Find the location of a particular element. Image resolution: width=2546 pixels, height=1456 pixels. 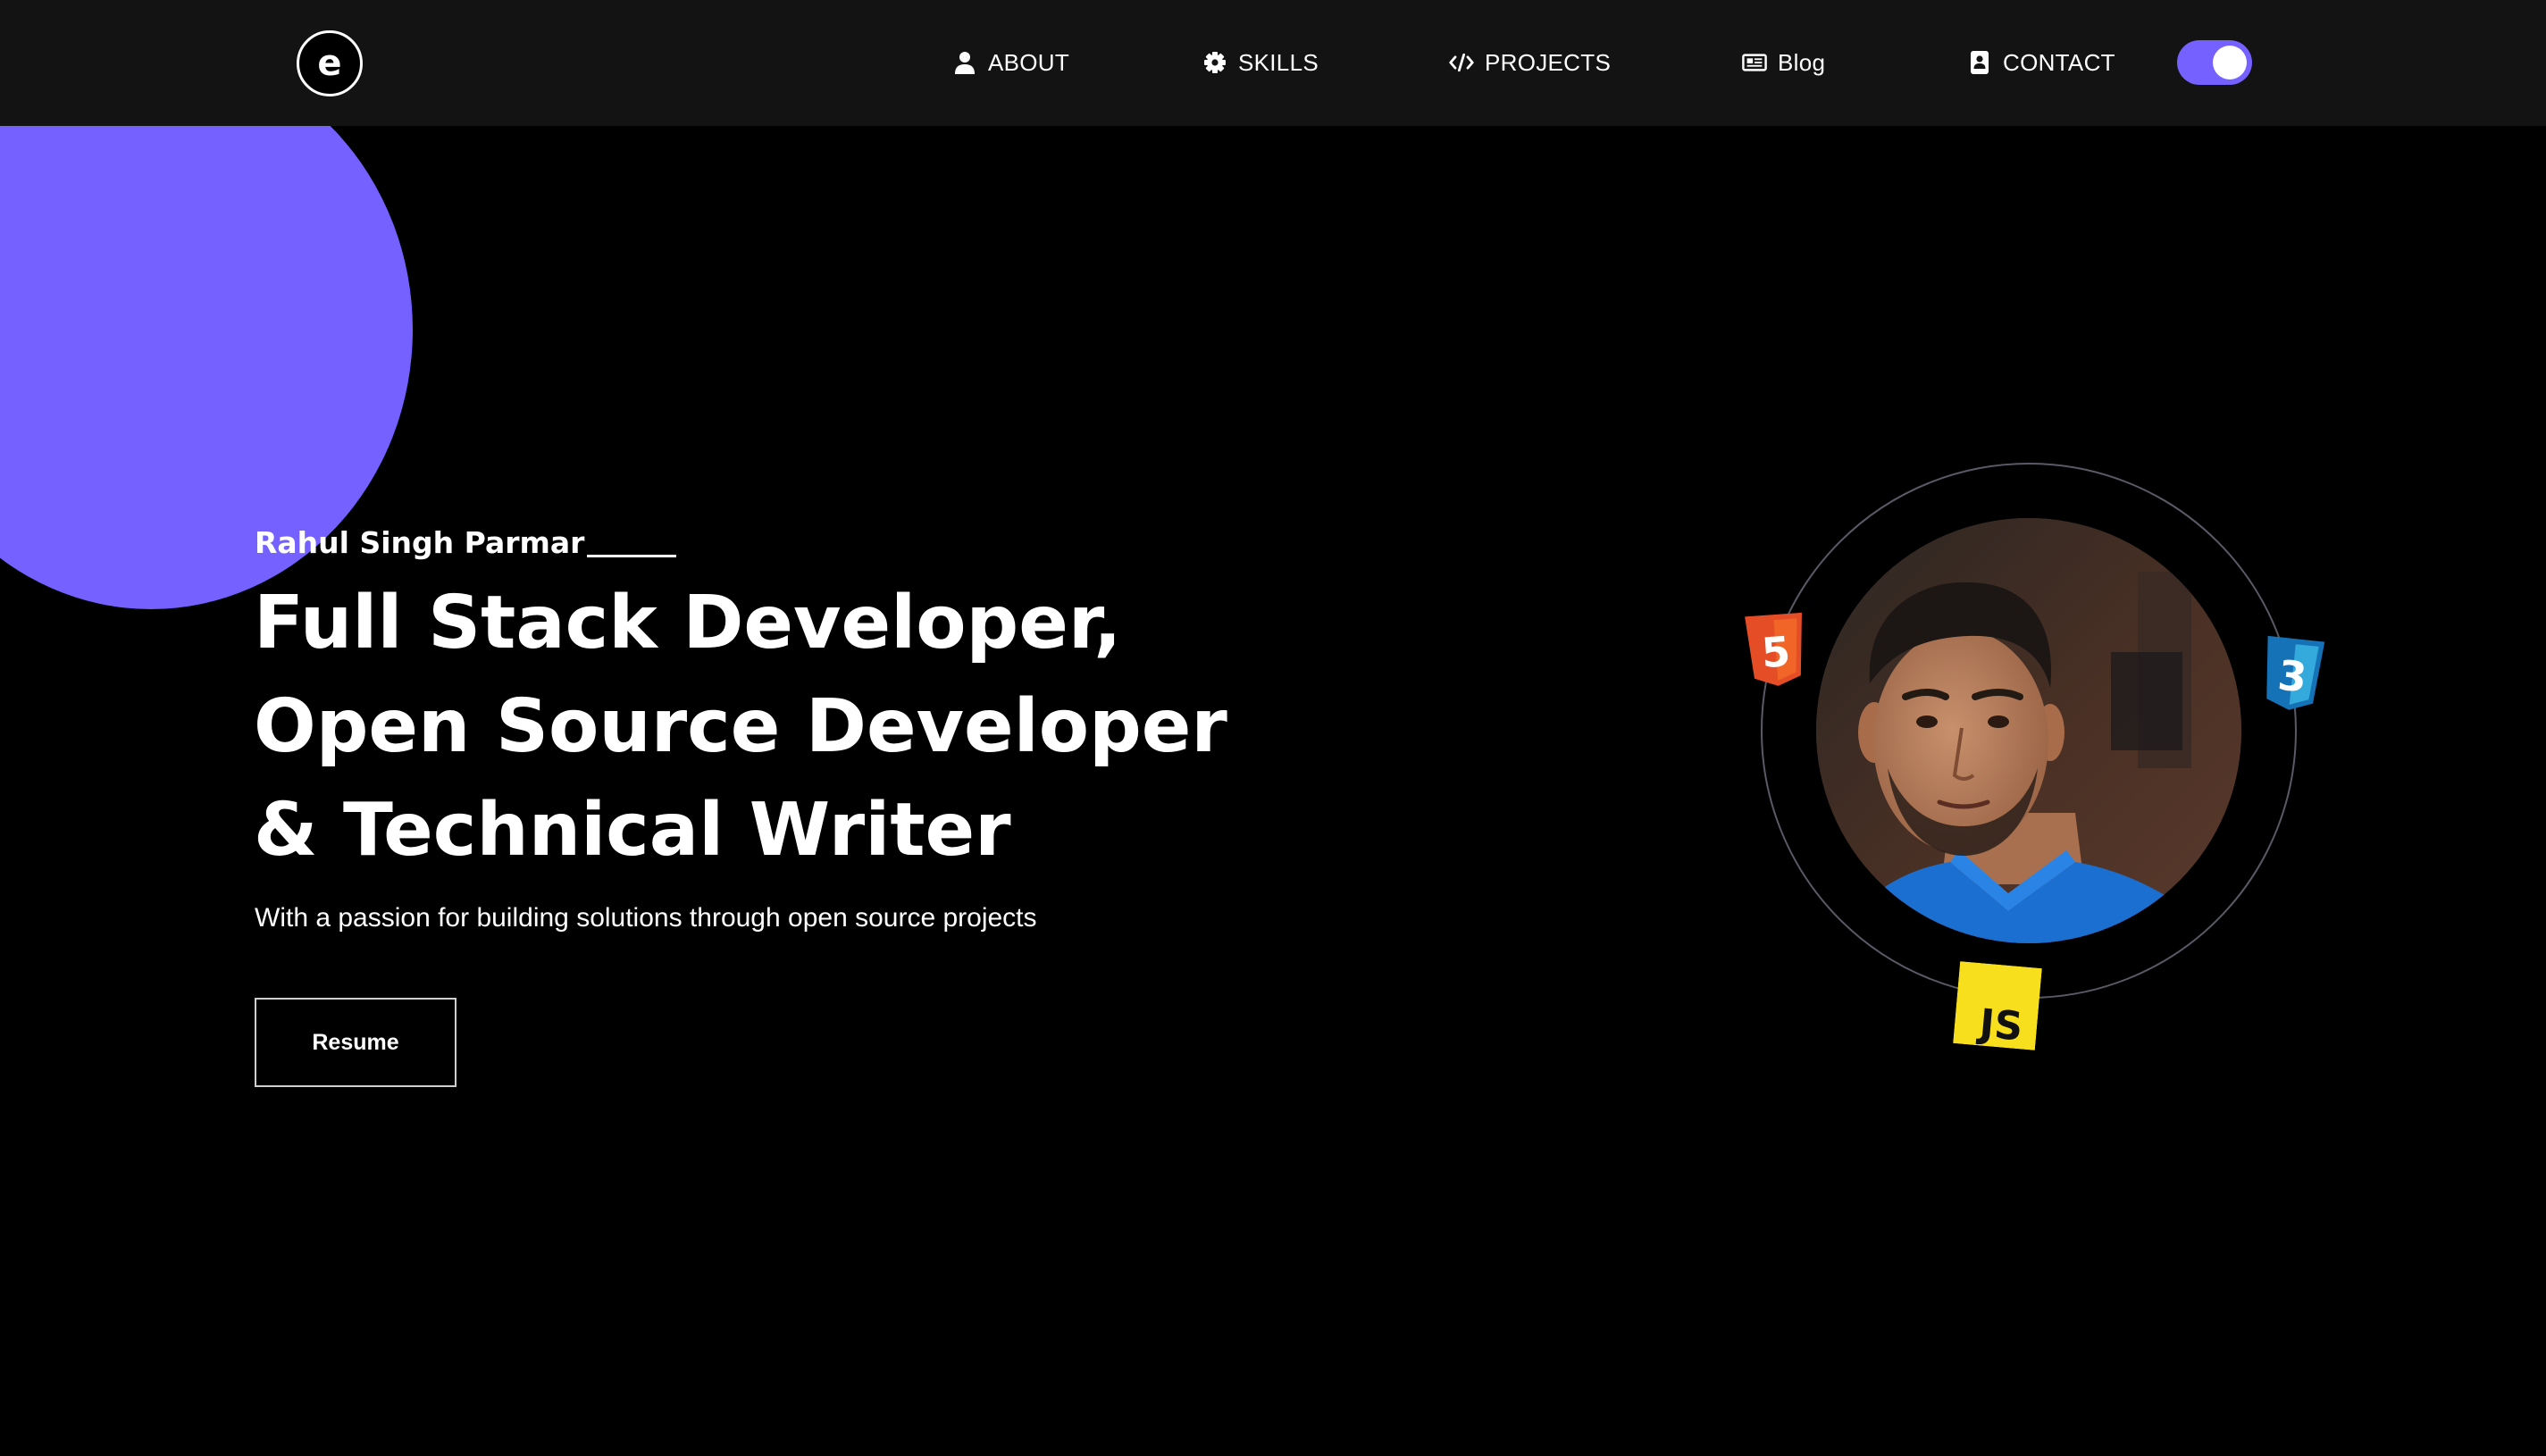

logo-icon: e is located at coordinates (329, 63).